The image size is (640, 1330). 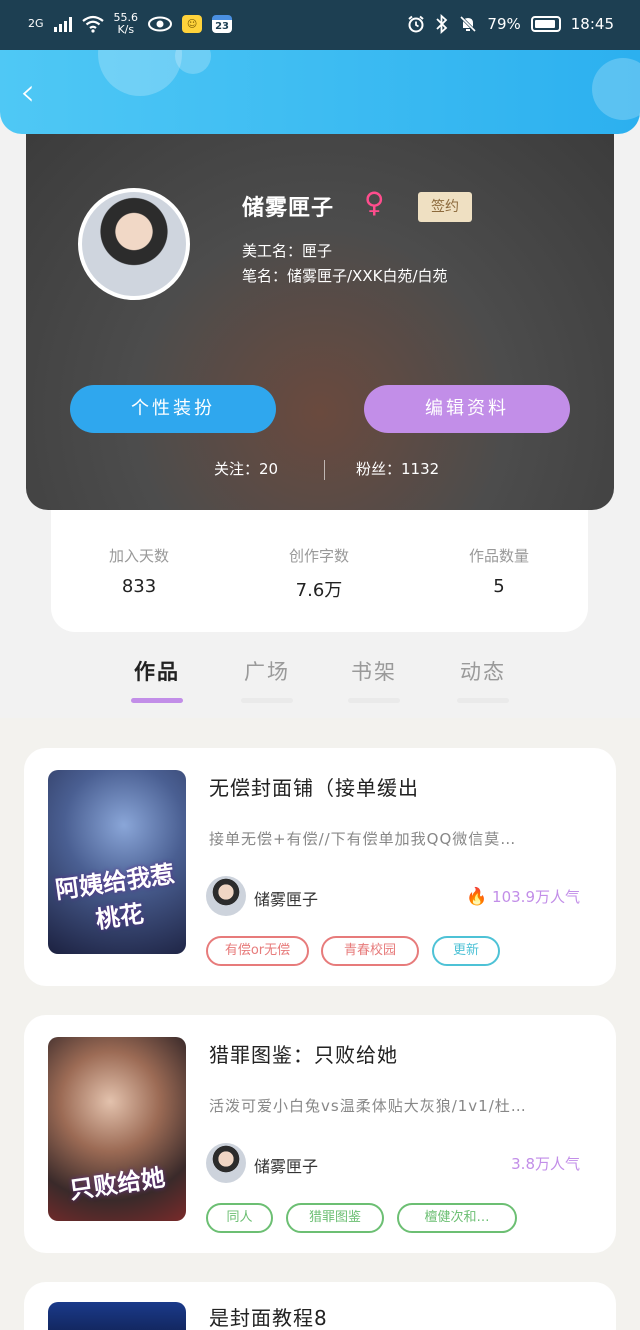 I want to click on bluetooth-icon, so click(x=442, y=24).